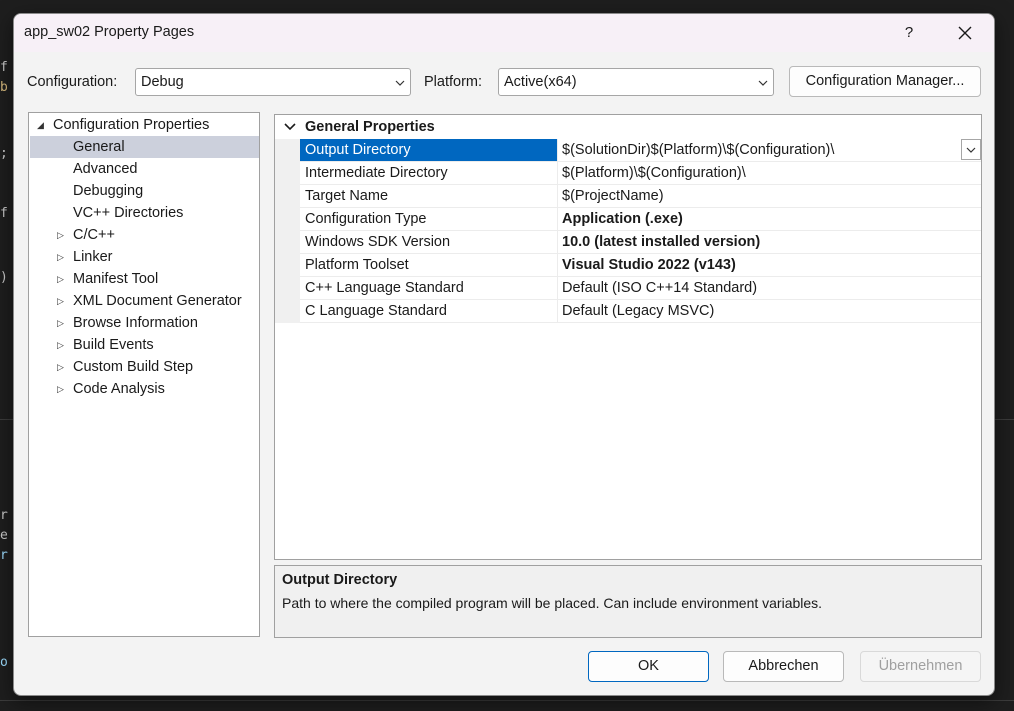 Image resolution: width=1014 pixels, height=711 pixels. I want to click on property-value: Visual Studio 2022 (v143), so click(649, 265).